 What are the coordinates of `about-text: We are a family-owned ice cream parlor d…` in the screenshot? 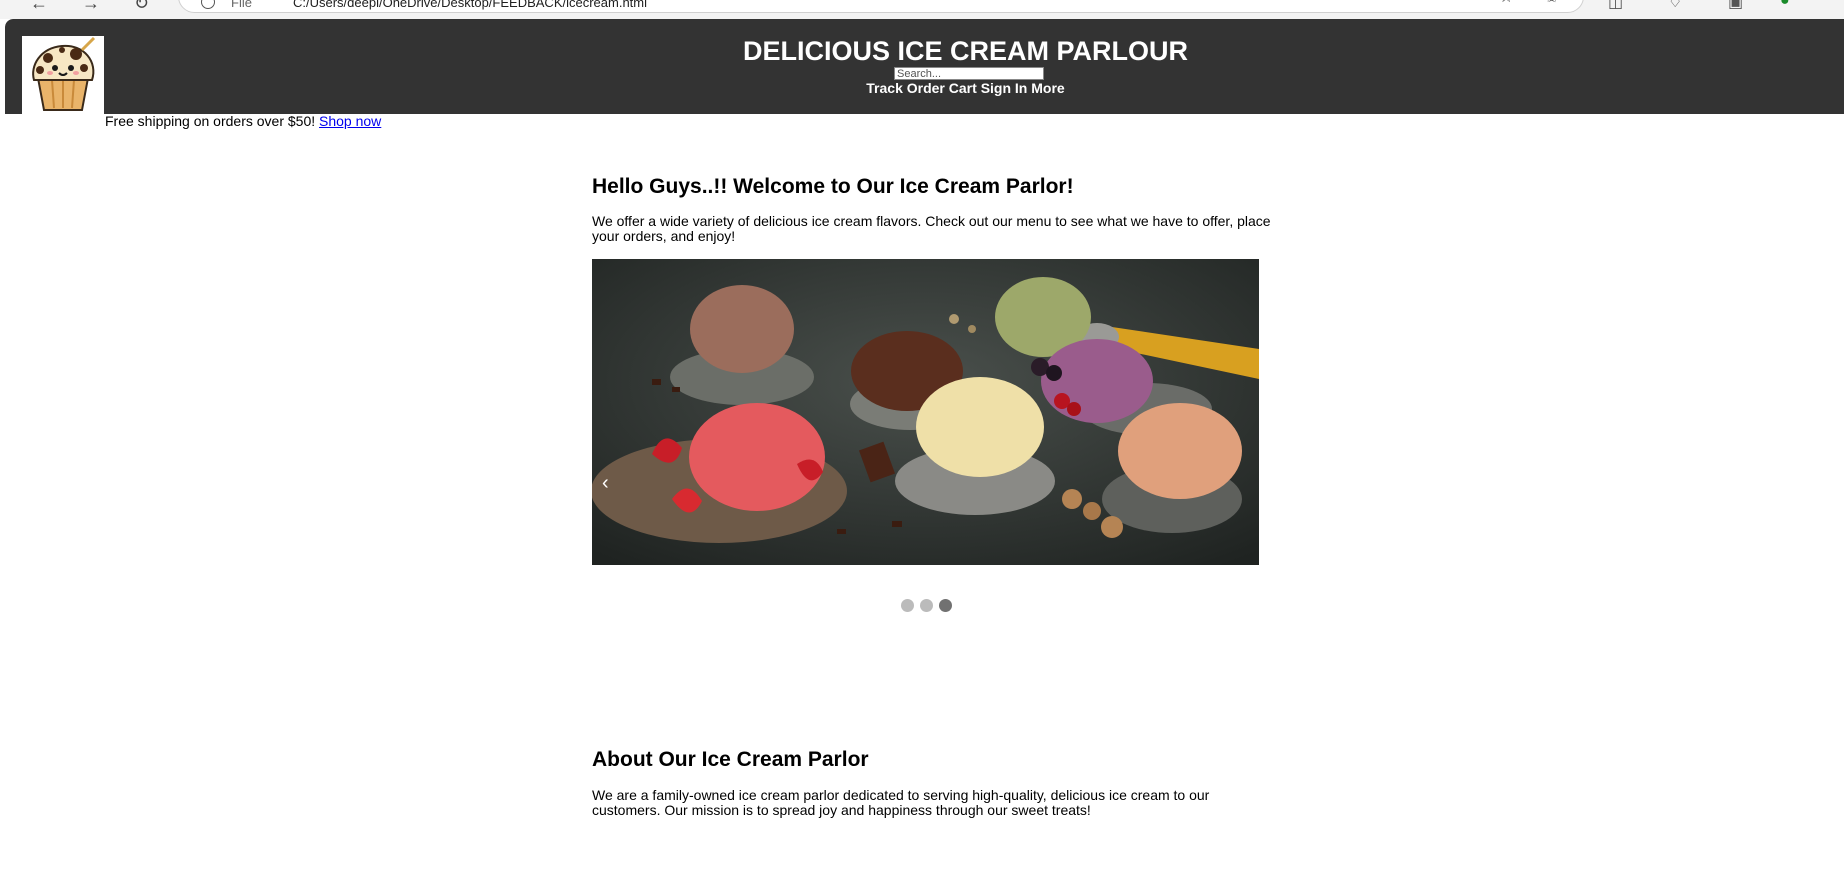 It's located at (901, 802).